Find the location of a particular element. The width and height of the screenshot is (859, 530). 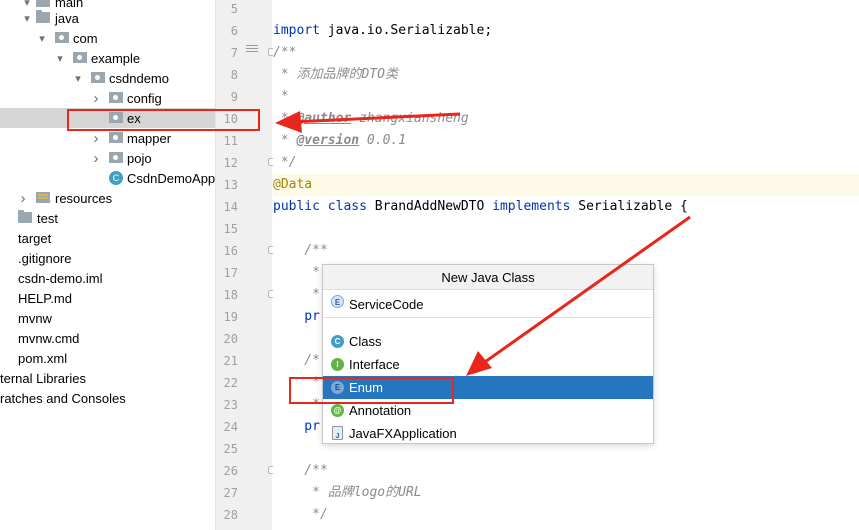

code-line-9: * is located at coordinates (281, 96).